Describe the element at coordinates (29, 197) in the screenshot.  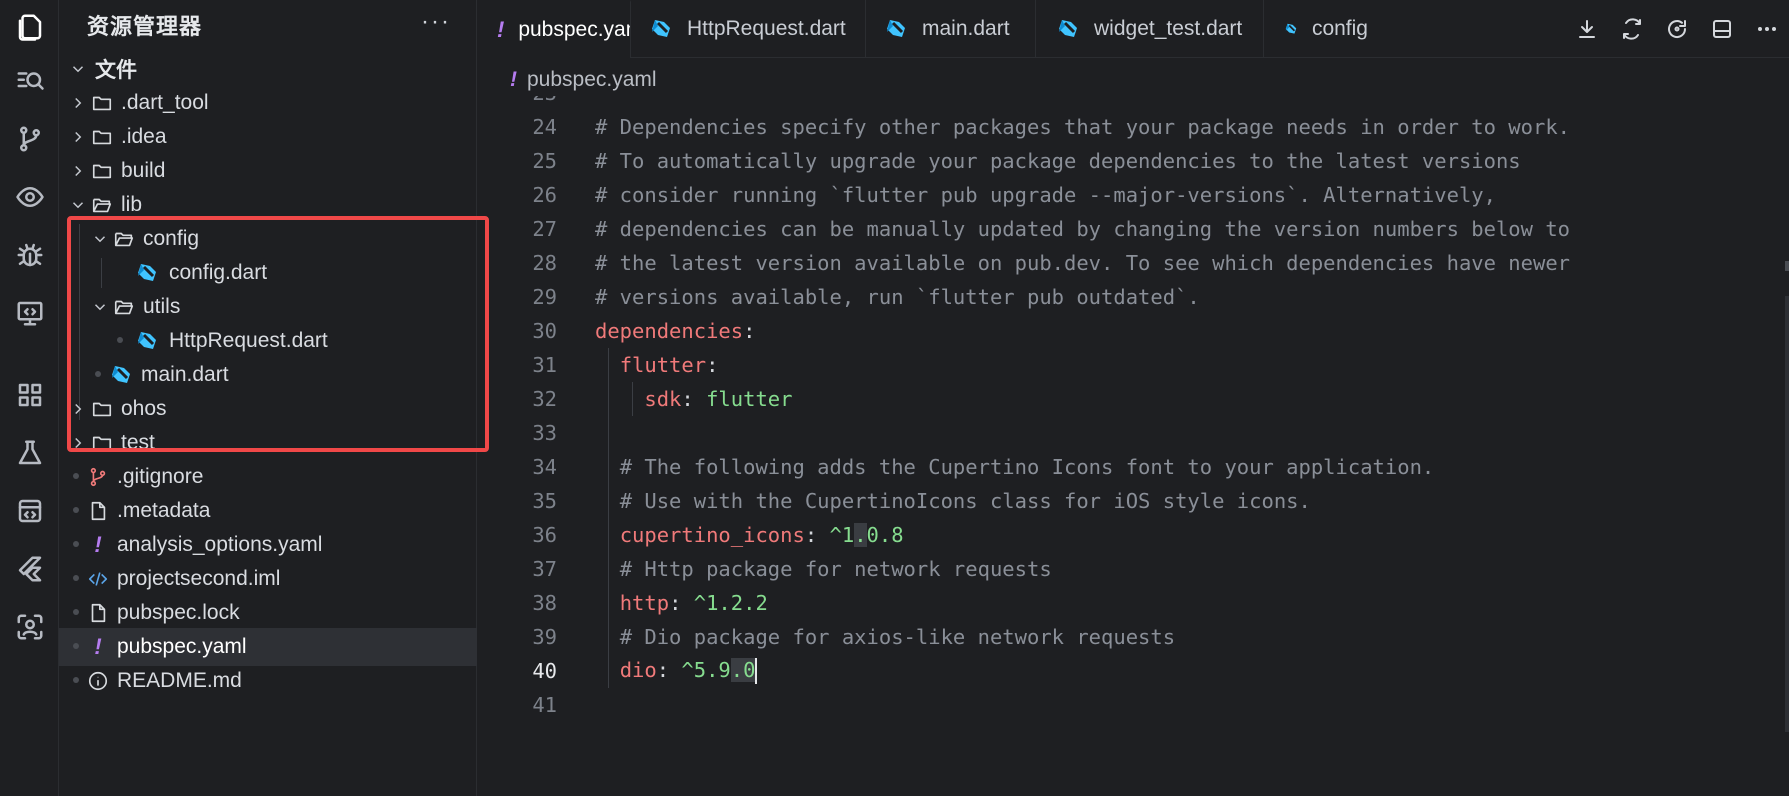
I see `eye-icon` at that location.